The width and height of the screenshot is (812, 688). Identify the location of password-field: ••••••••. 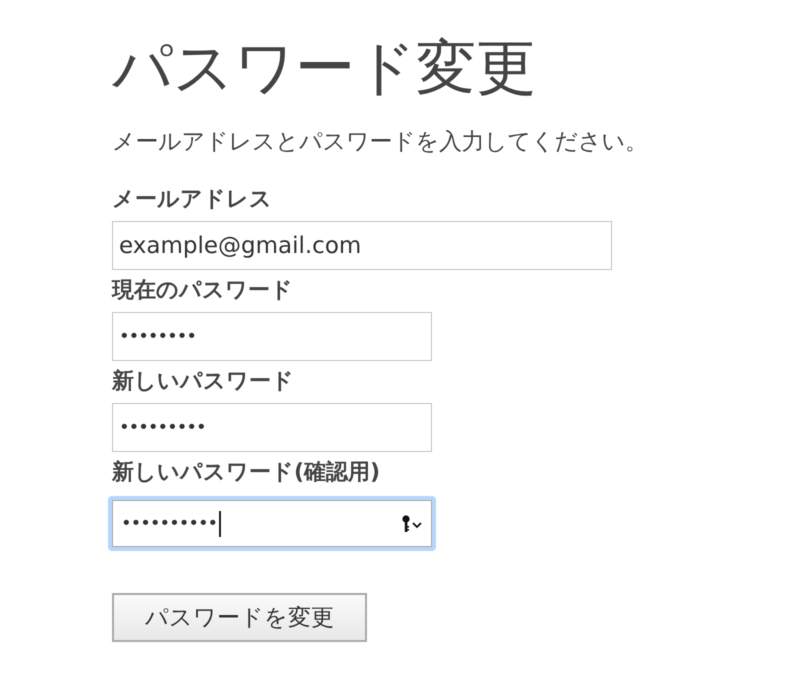
(272, 336).